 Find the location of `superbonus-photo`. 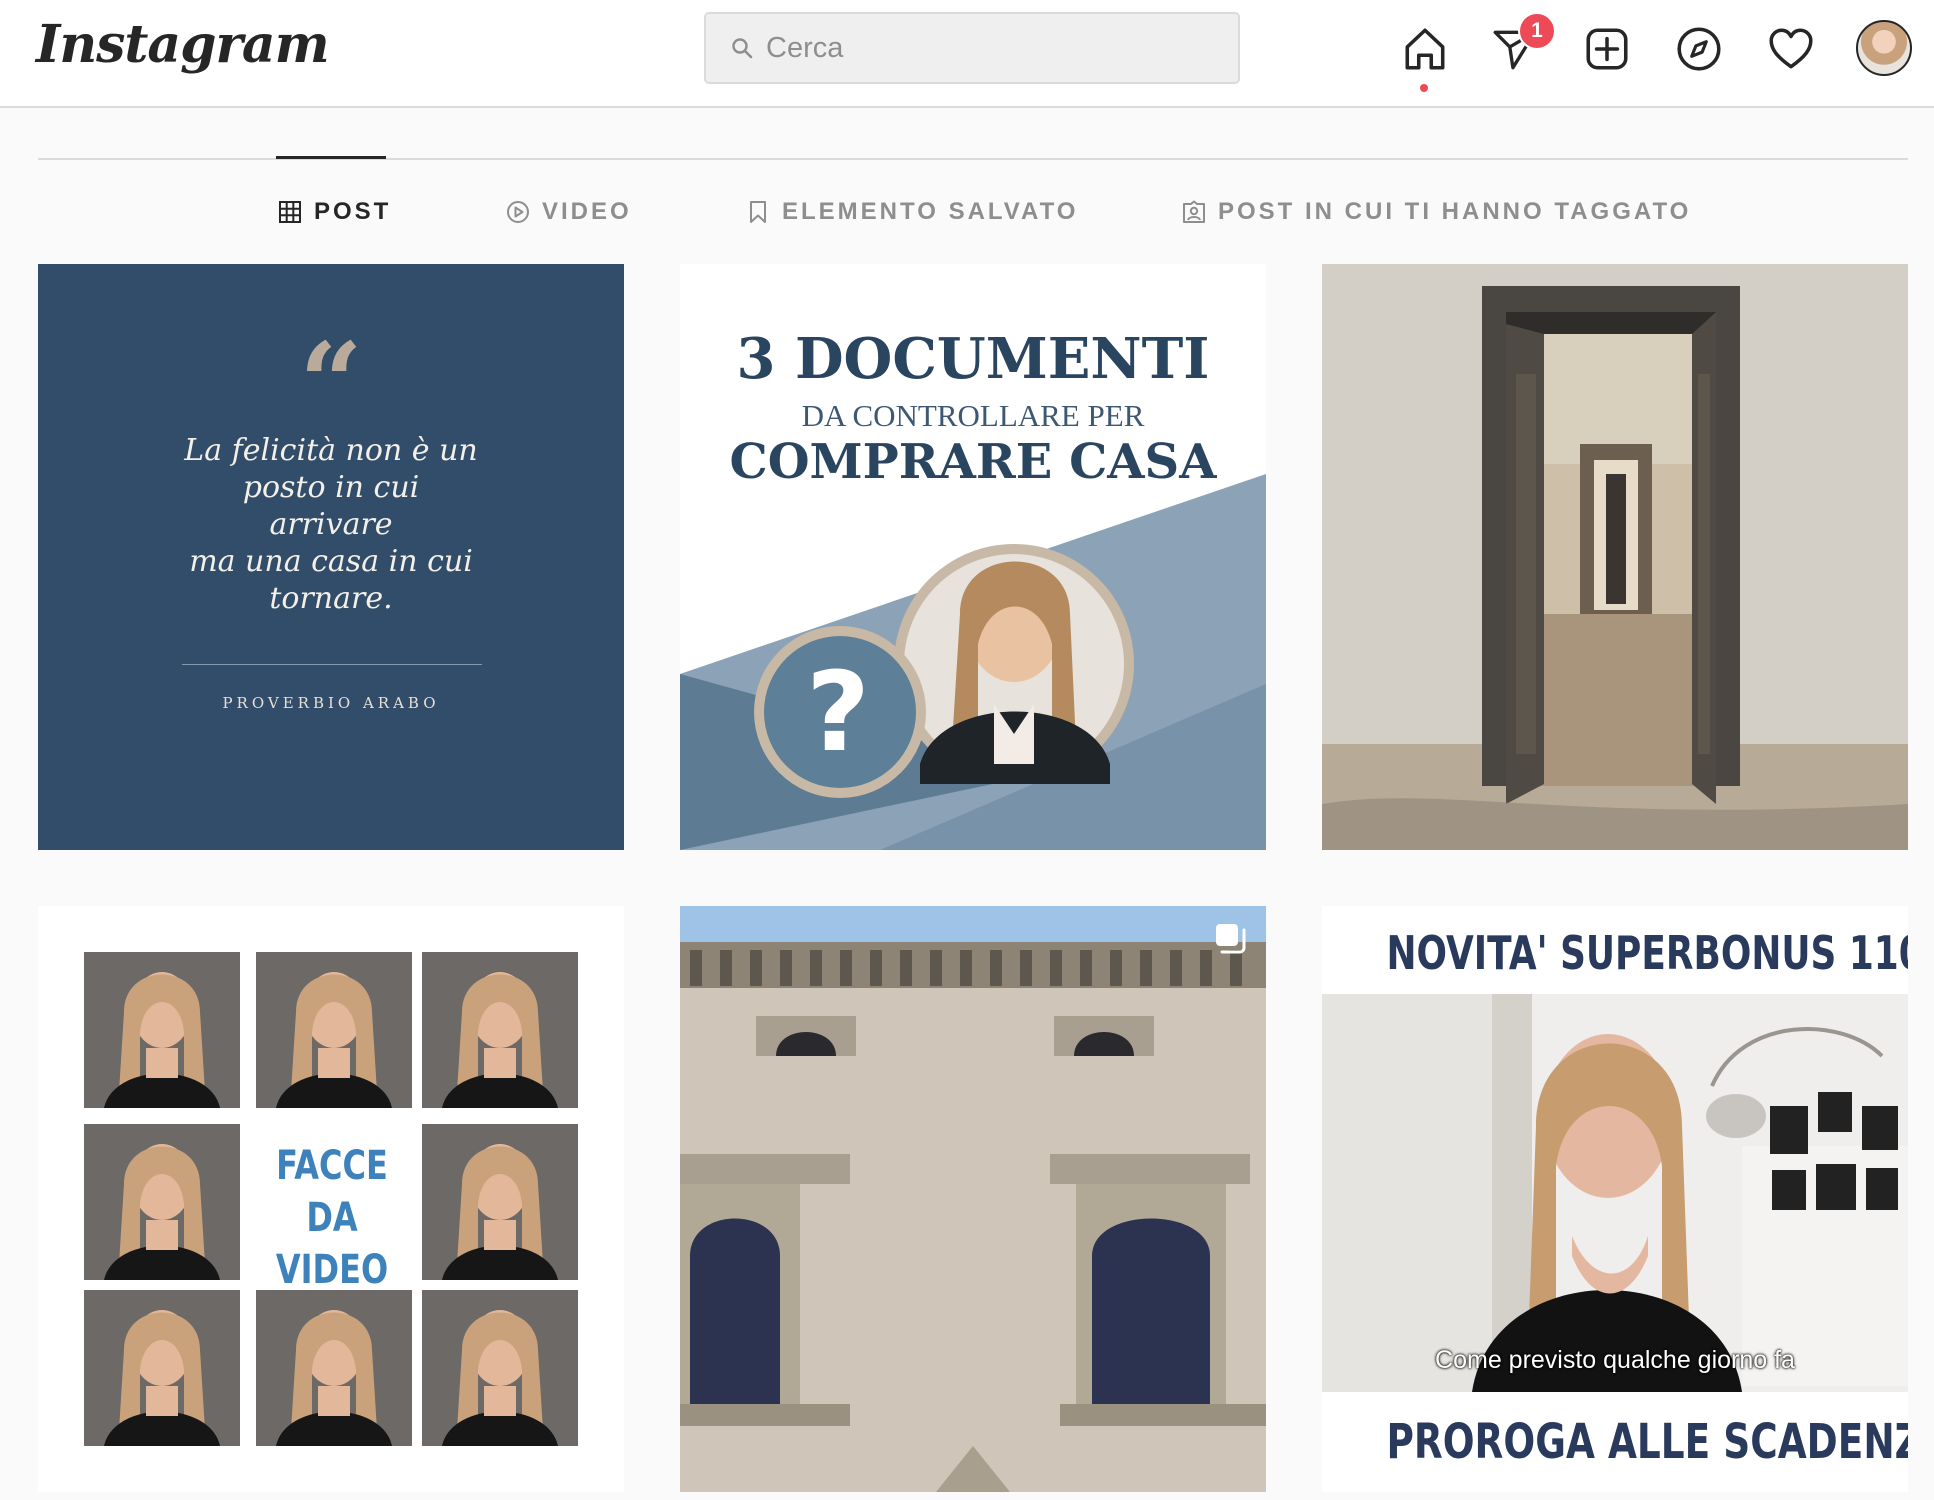

superbonus-photo is located at coordinates (1615, 1193).